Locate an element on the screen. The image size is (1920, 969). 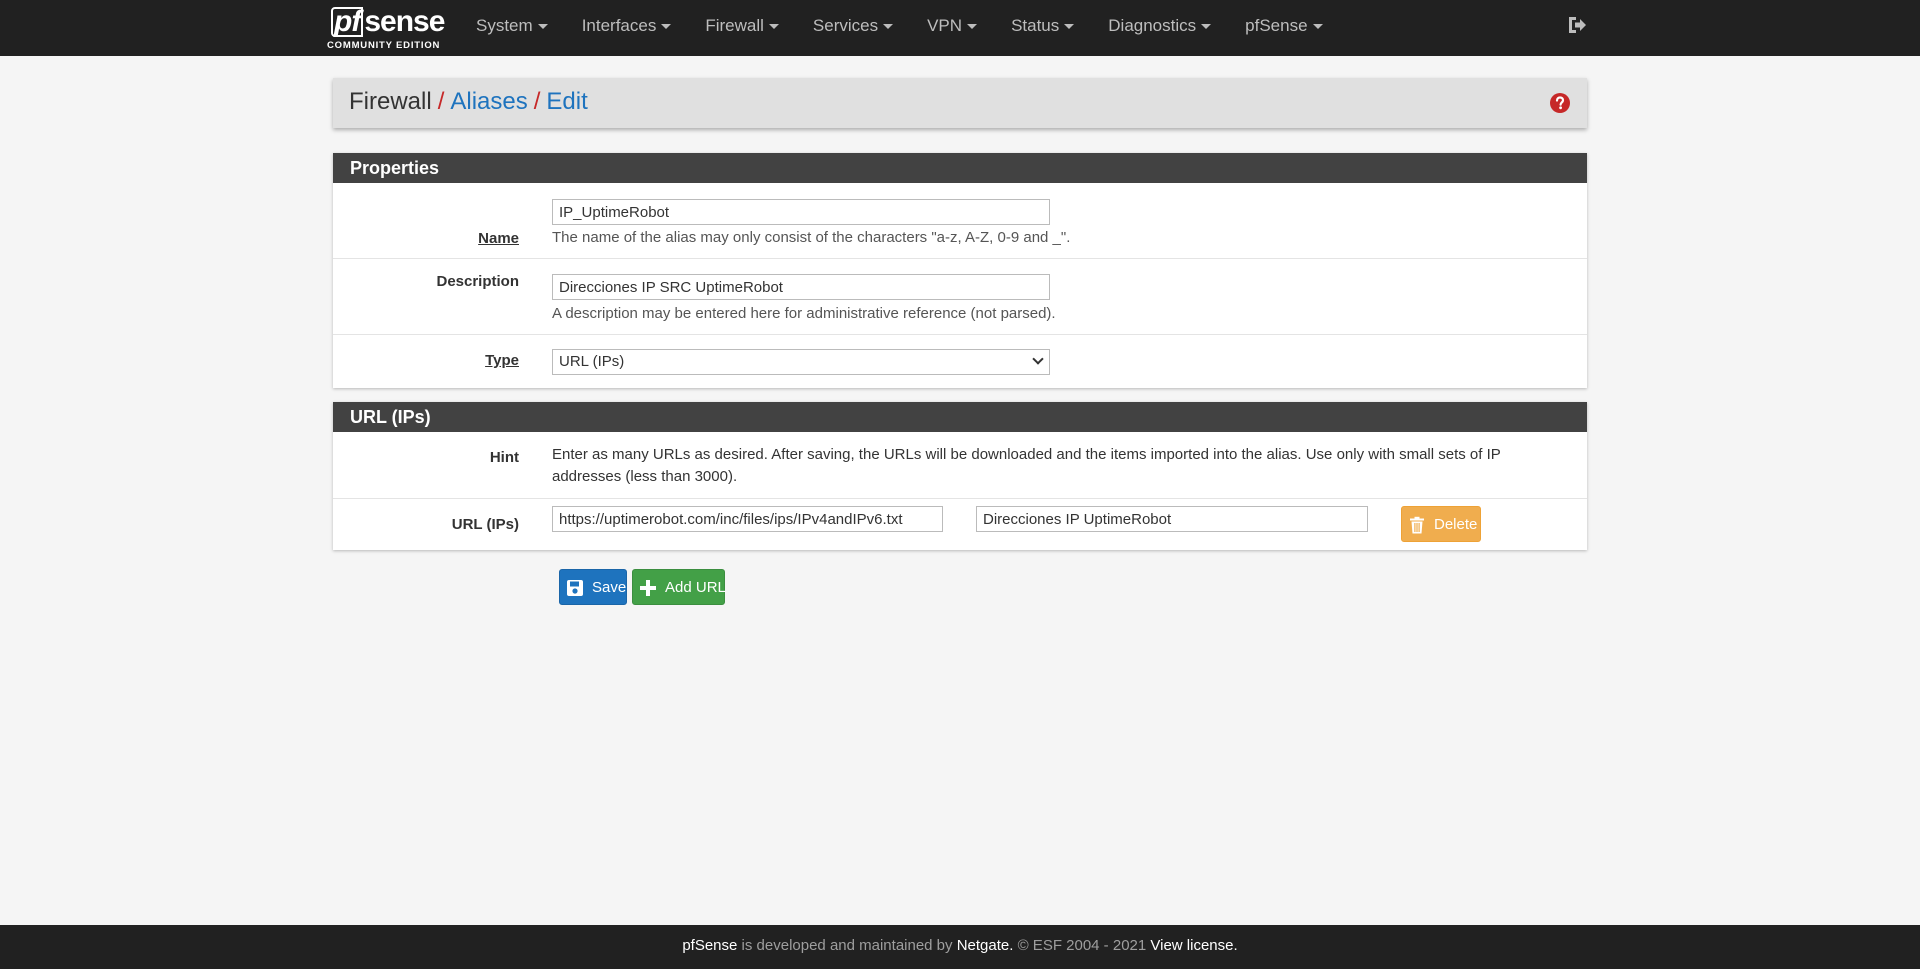
url-heading: URL (IPs) is located at coordinates (960, 417).